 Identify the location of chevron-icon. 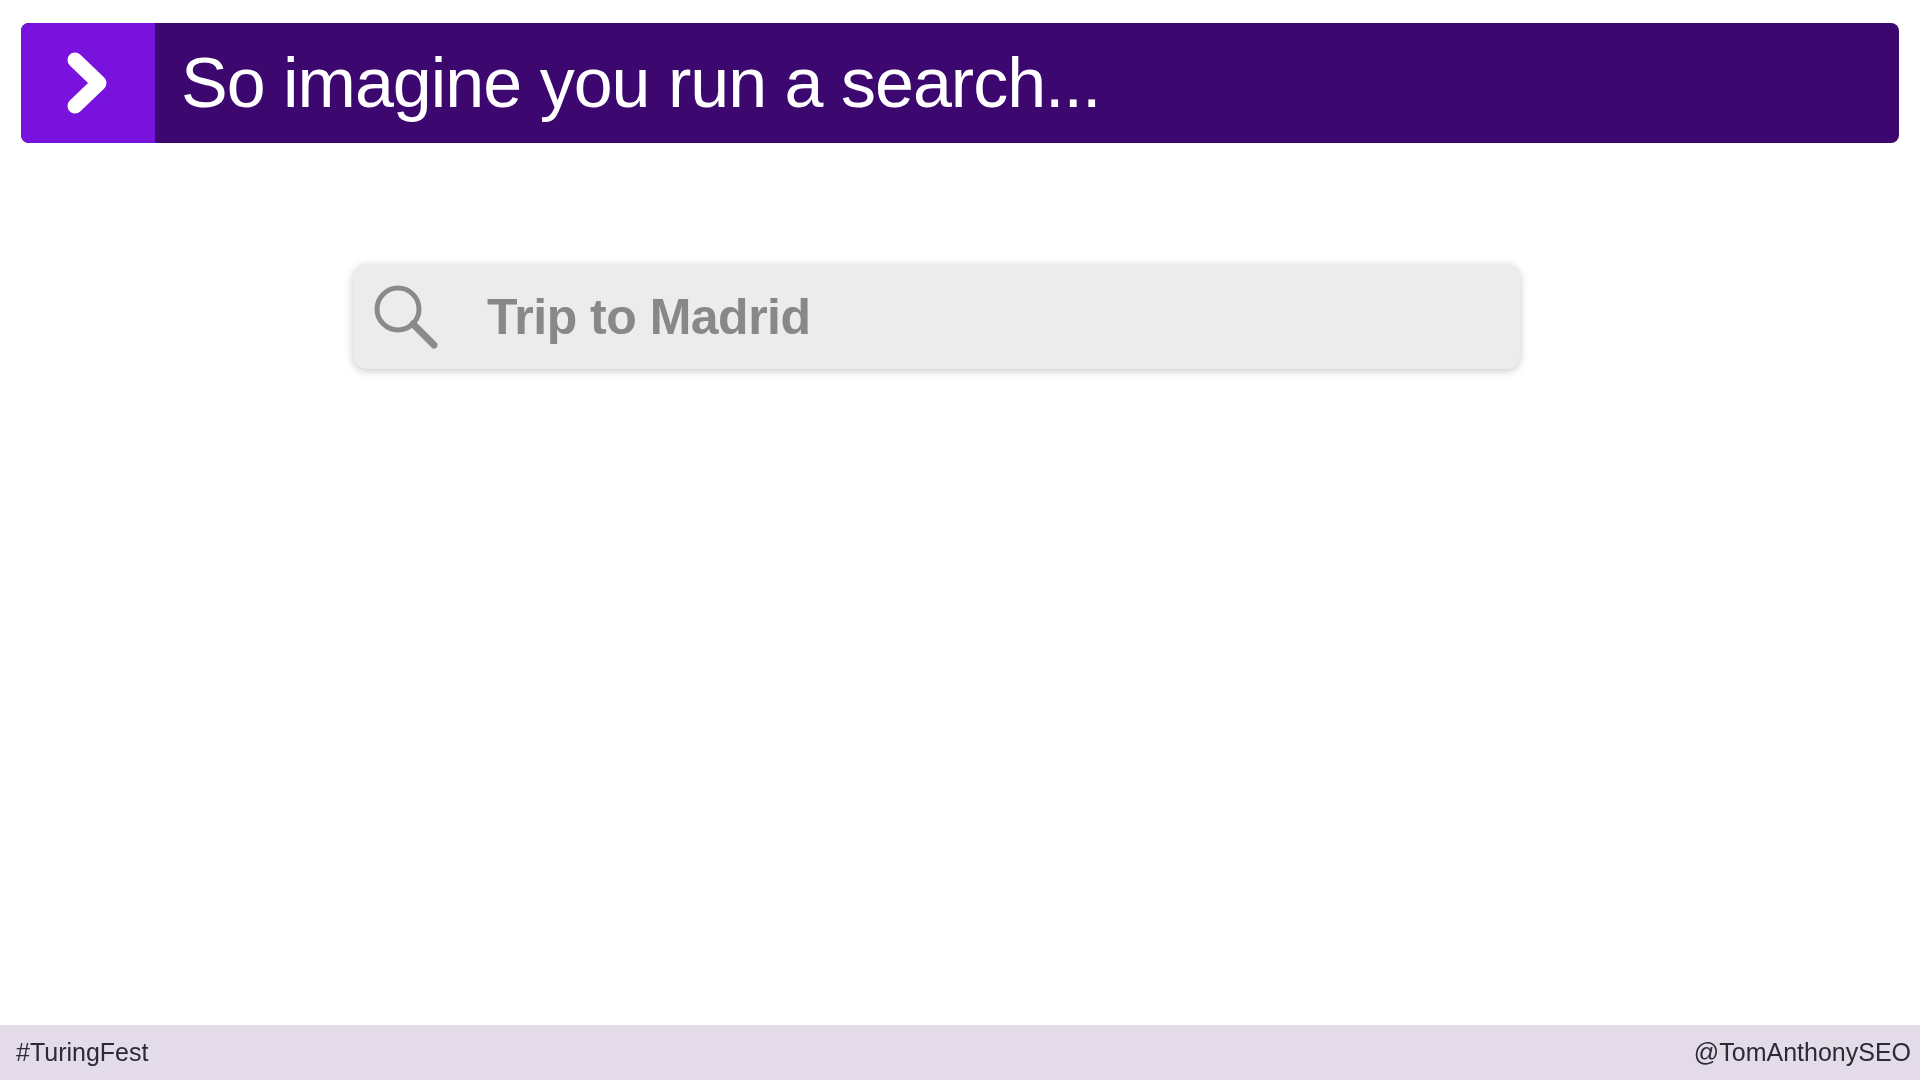
(88, 83).